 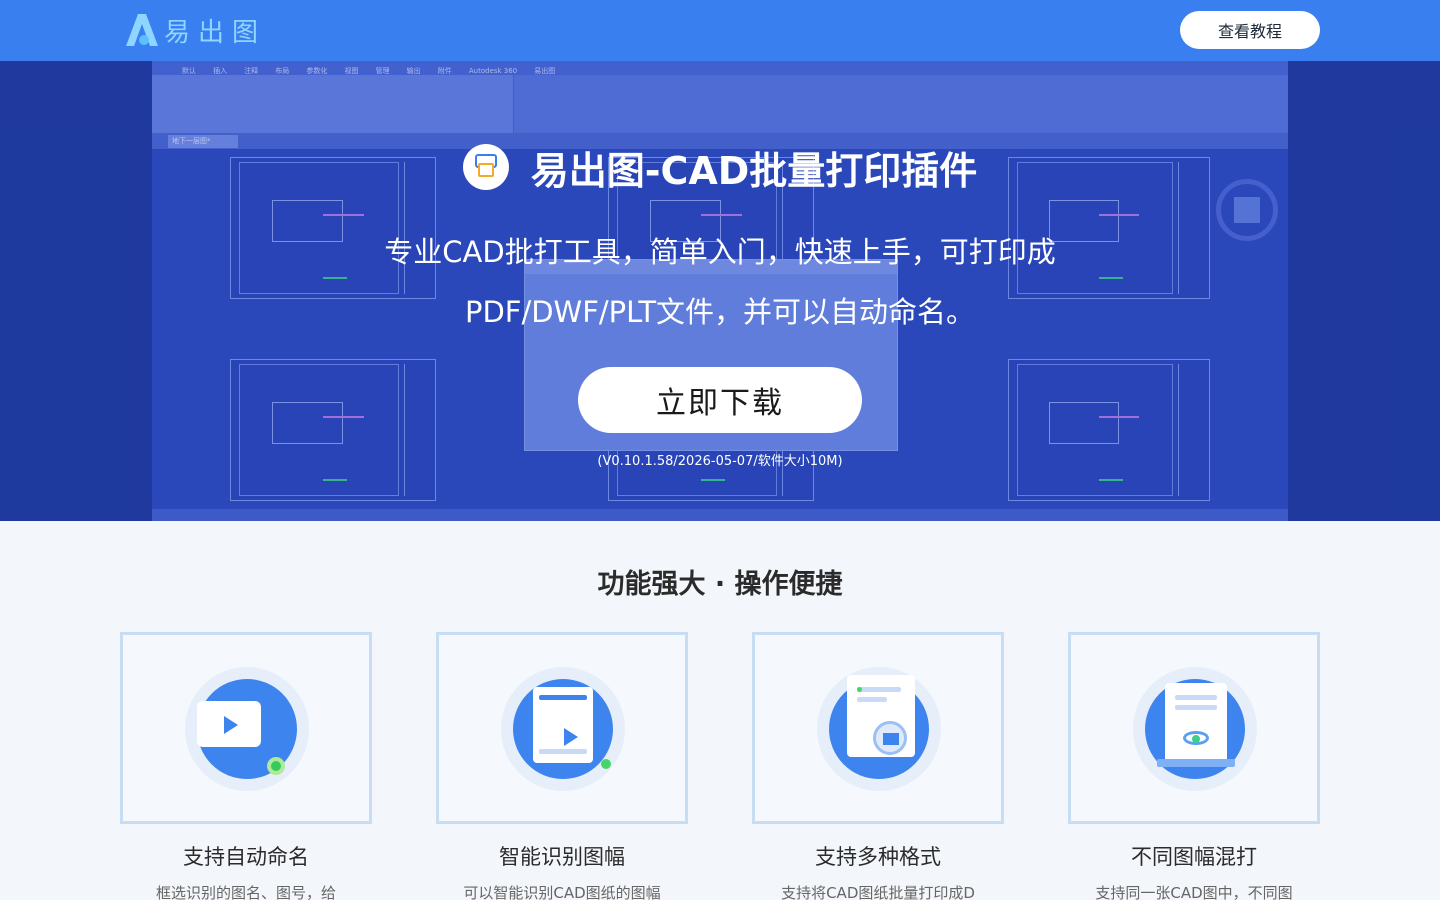 I want to click on printer-icon, so click(x=485, y=167).